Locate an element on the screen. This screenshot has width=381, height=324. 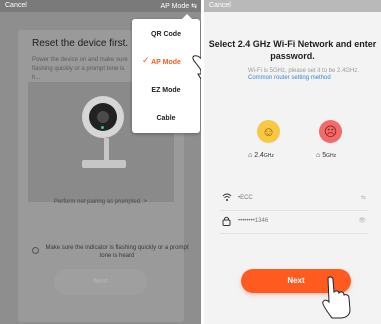
wifi-name-field: •ECC ⇆ is located at coordinates (294, 200).